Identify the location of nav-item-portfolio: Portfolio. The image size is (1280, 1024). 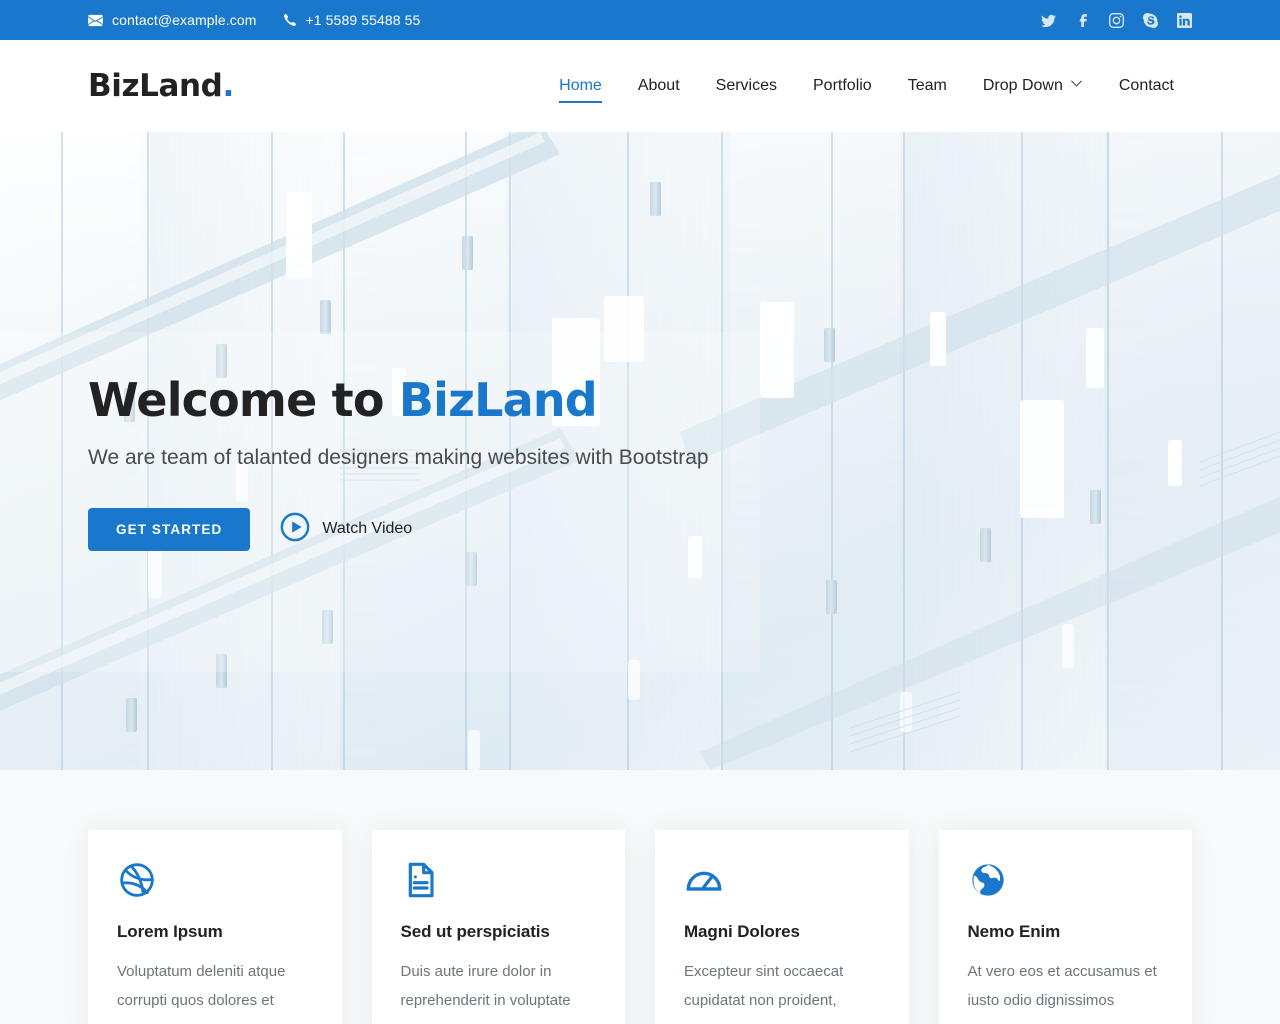
(842, 86).